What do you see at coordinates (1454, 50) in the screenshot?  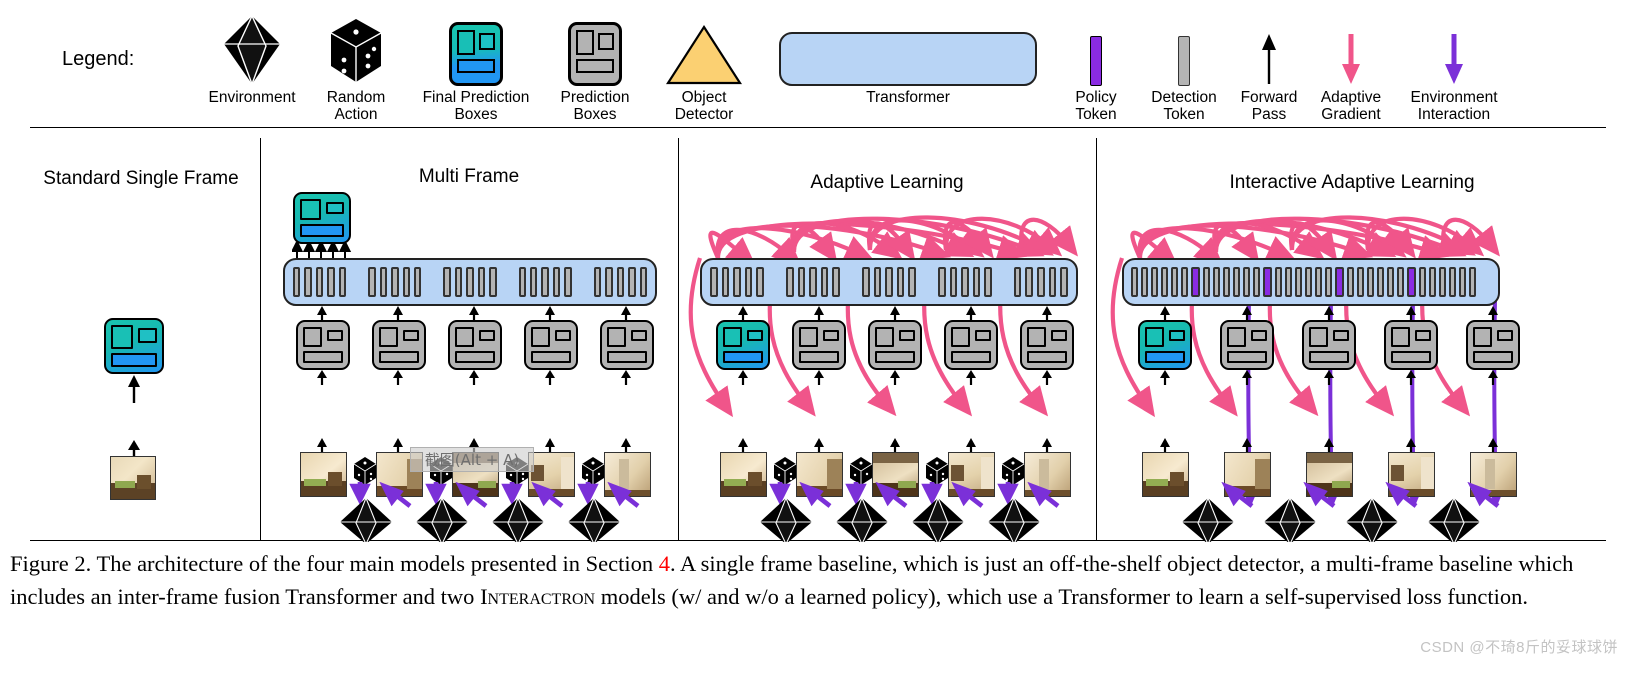 I see `arrow-down-purple-icon` at bounding box center [1454, 50].